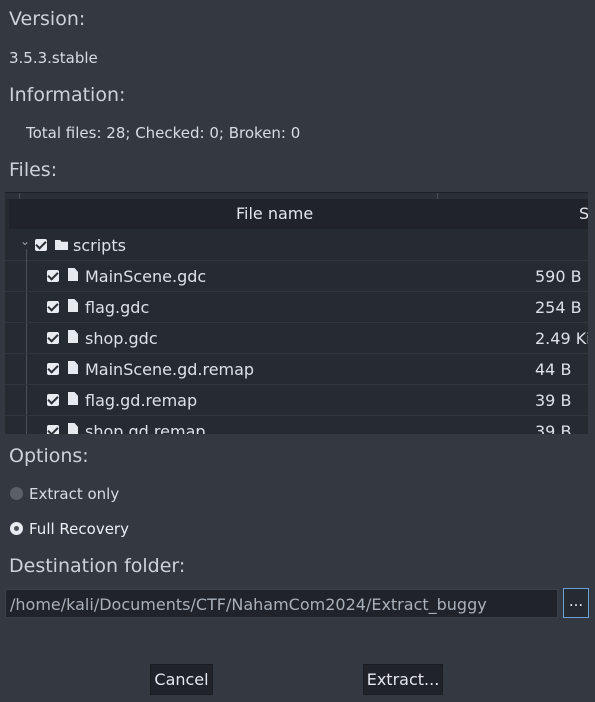 This screenshot has width=595, height=702. Describe the element at coordinates (67, 95) in the screenshot. I see `information-heading: Information:` at that location.